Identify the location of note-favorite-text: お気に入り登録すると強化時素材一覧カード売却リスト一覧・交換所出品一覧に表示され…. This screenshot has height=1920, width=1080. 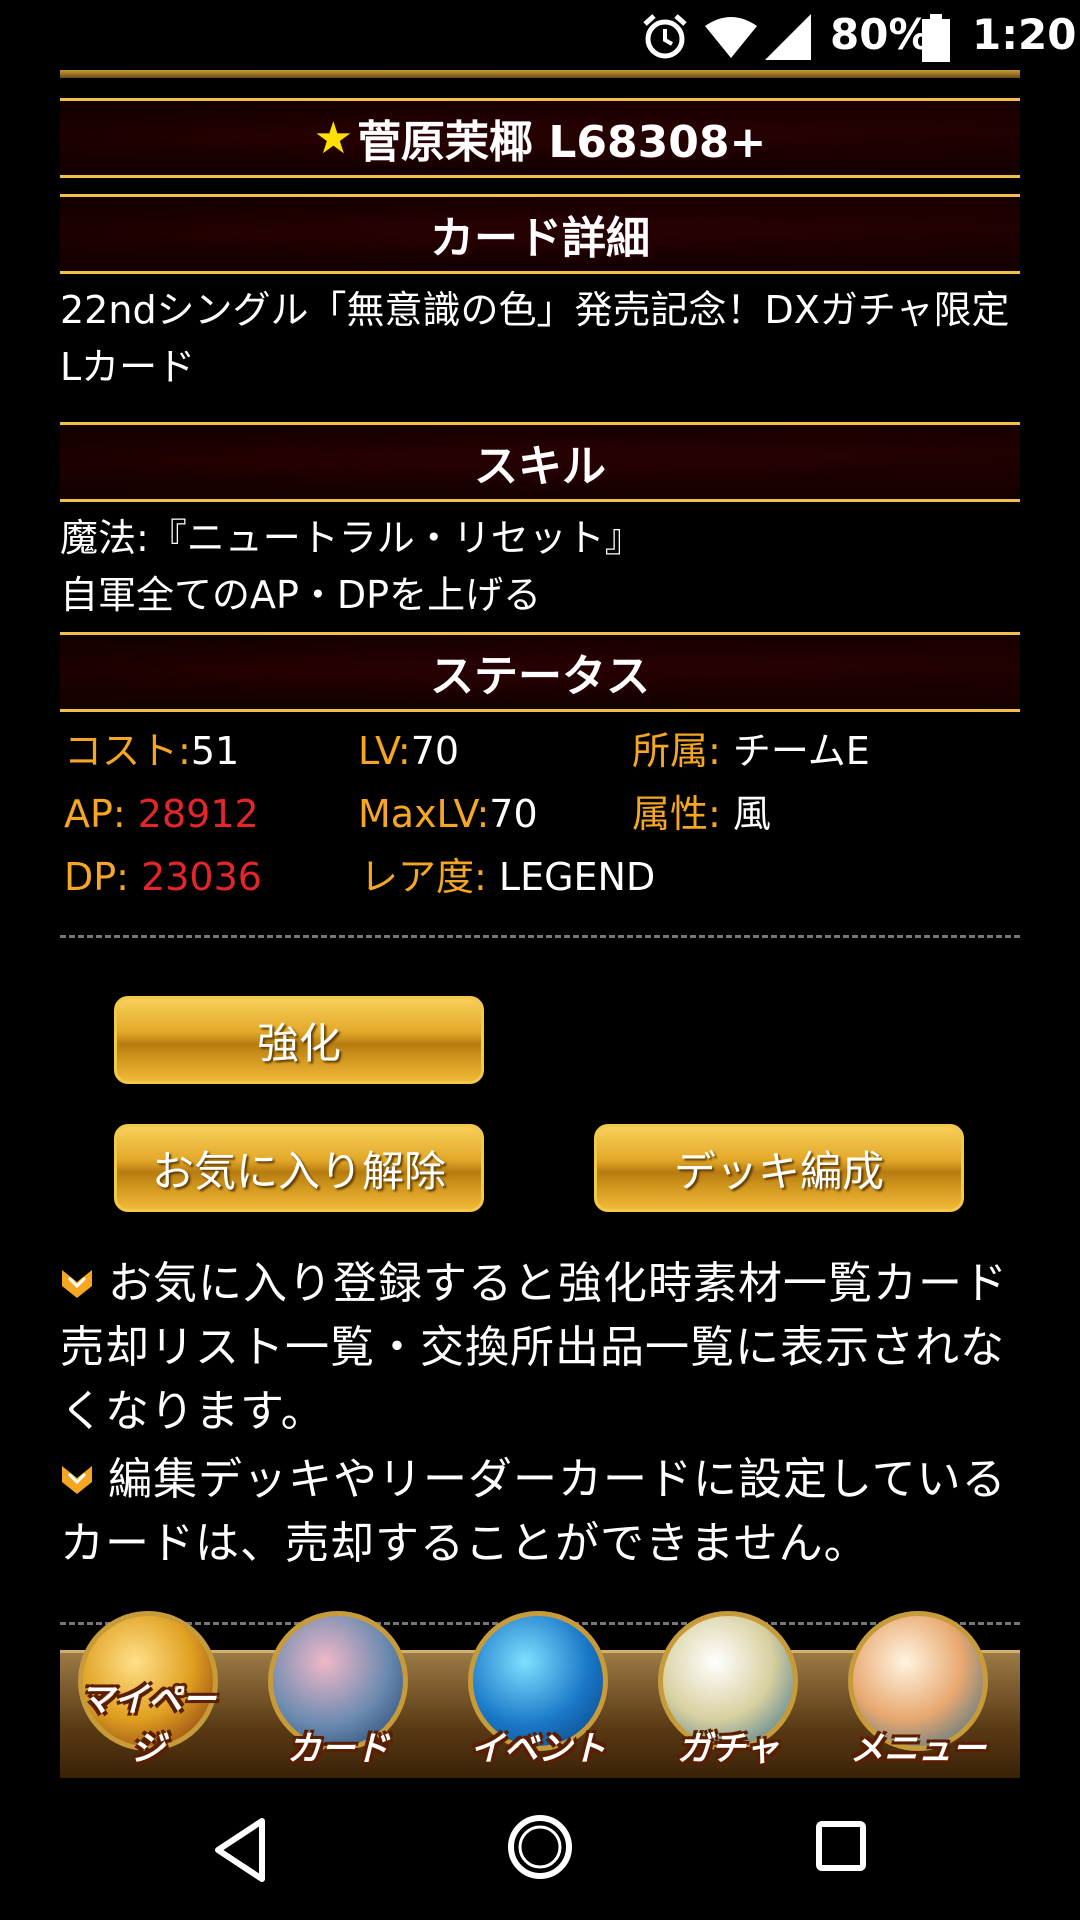
(534, 1347).